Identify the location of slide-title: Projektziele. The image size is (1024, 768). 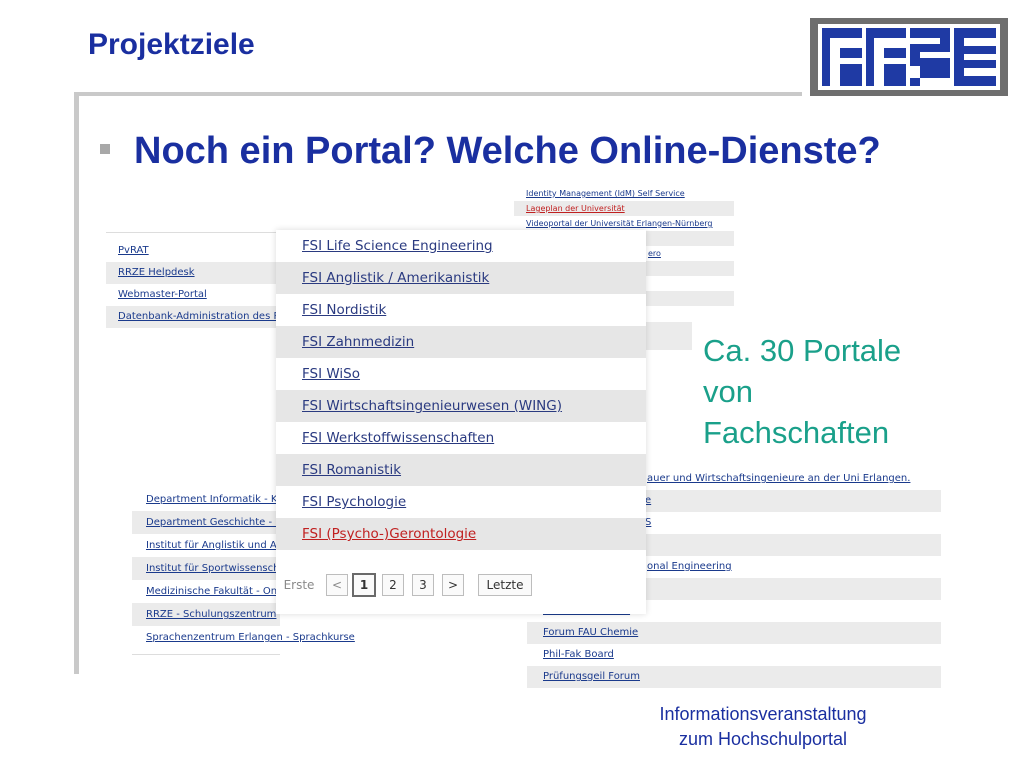
(171, 44).